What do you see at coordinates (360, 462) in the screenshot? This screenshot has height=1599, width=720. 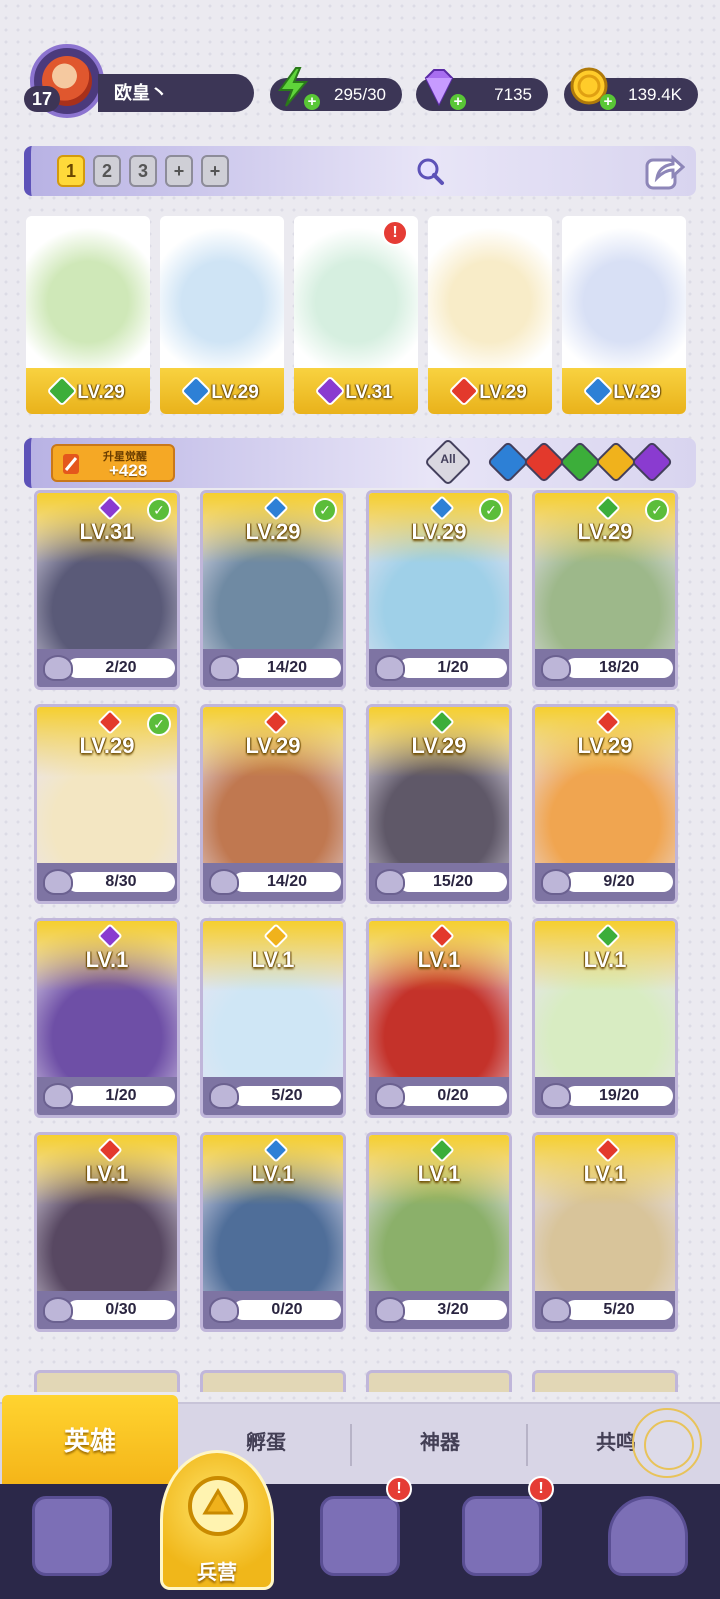 I see `star-awaken-bar: 升星觉醒 +428 All` at bounding box center [360, 462].